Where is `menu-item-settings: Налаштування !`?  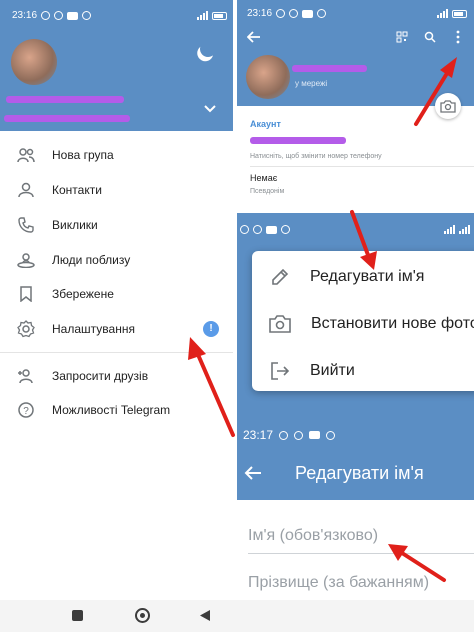
menu-item-settings: Налаштування ! is located at coordinates (116, 329).